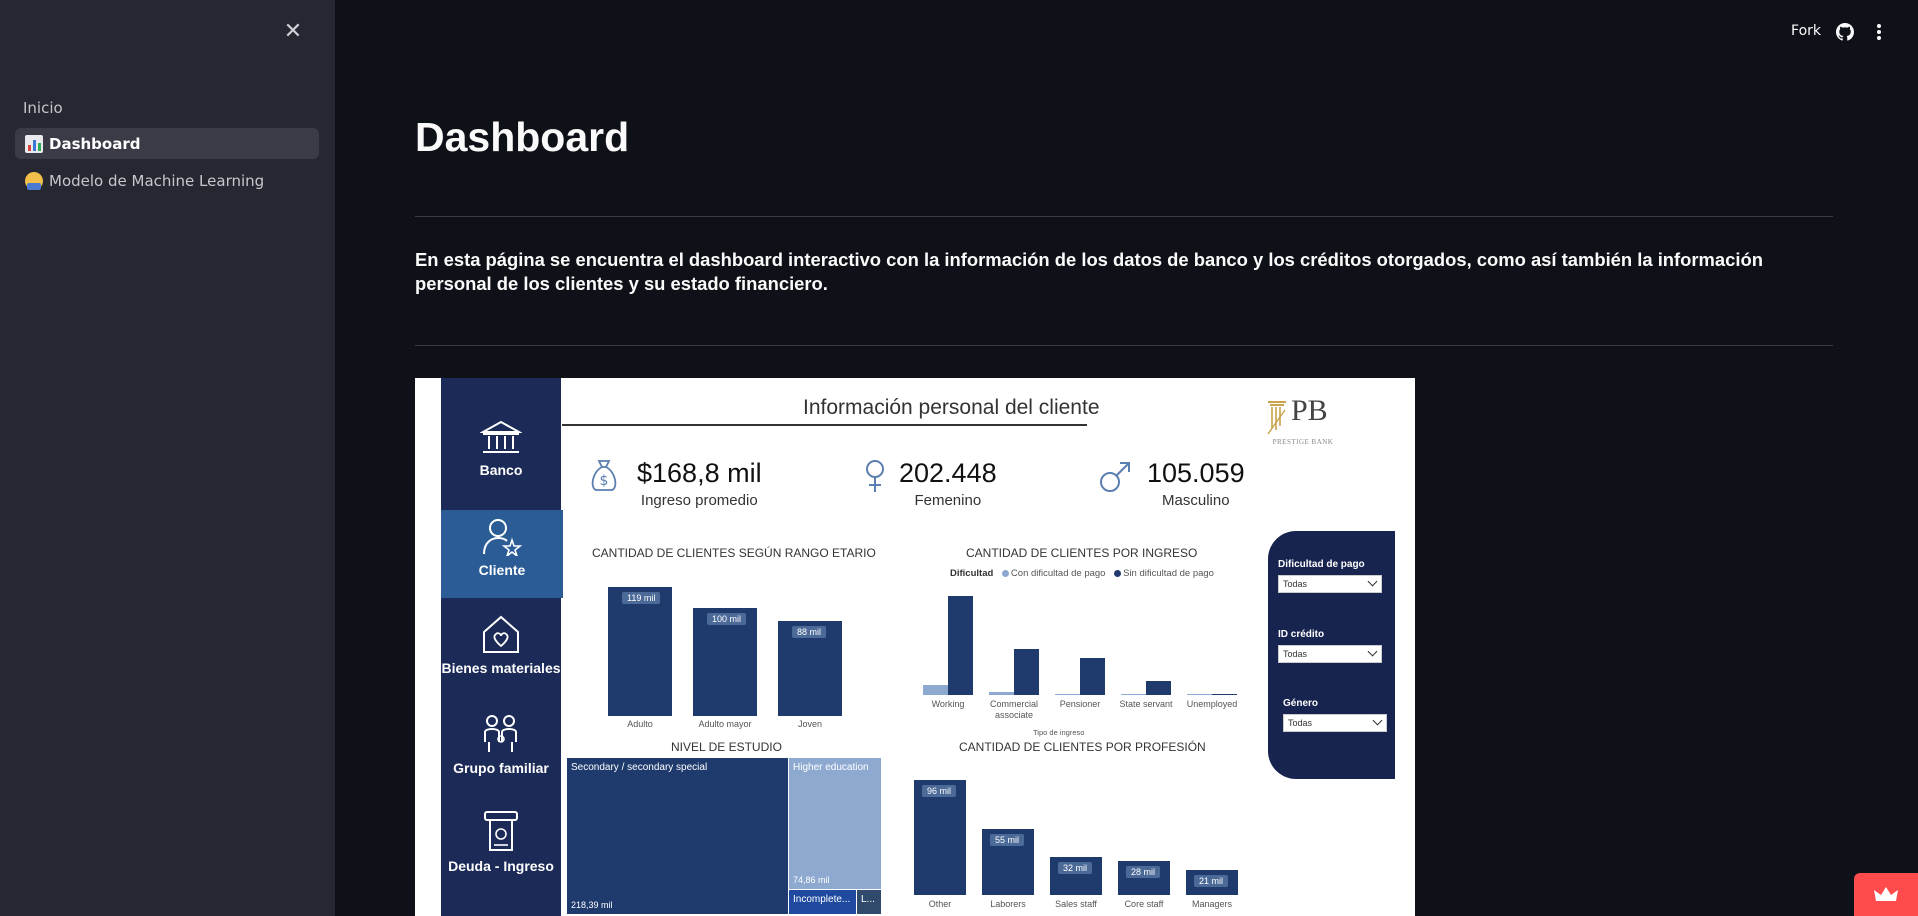 This screenshot has width=1918, height=916. What do you see at coordinates (1080, 704) in the screenshot?
I see `x-tick-label: Pensioner` at bounding box center [1080, 704].